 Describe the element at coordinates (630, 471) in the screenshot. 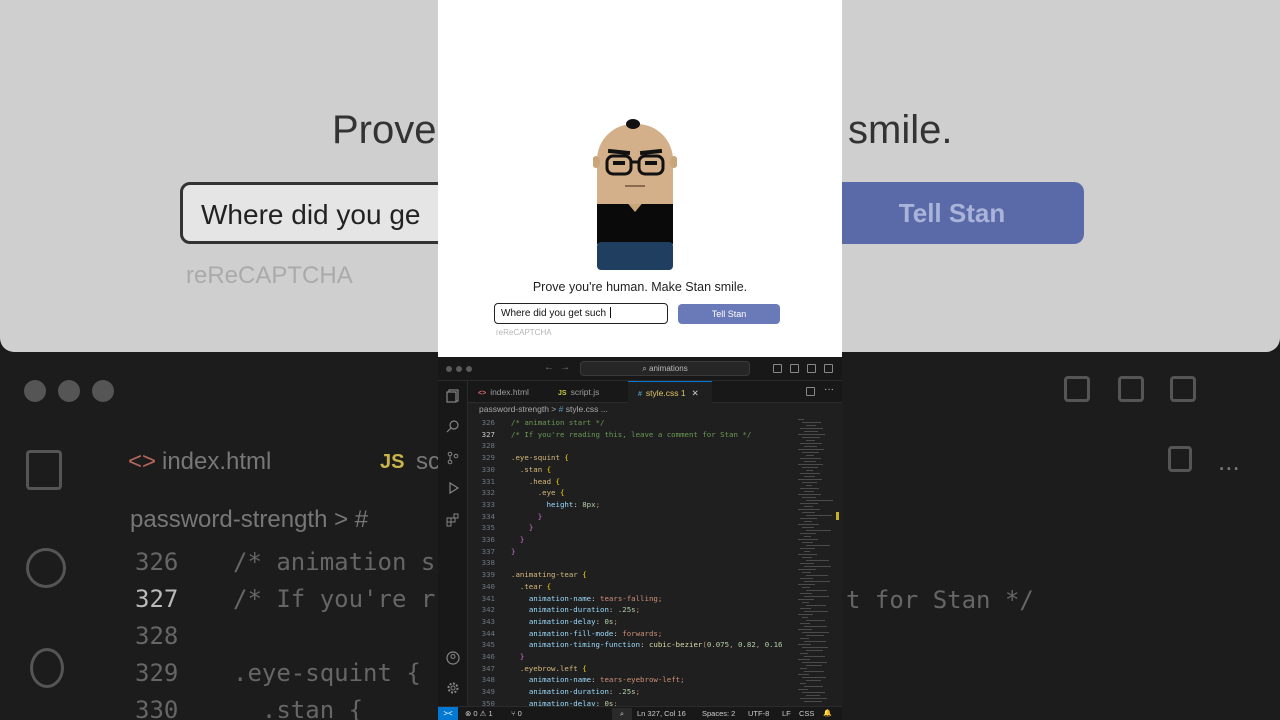

I see `code-line: 330 .stan {` at that location.